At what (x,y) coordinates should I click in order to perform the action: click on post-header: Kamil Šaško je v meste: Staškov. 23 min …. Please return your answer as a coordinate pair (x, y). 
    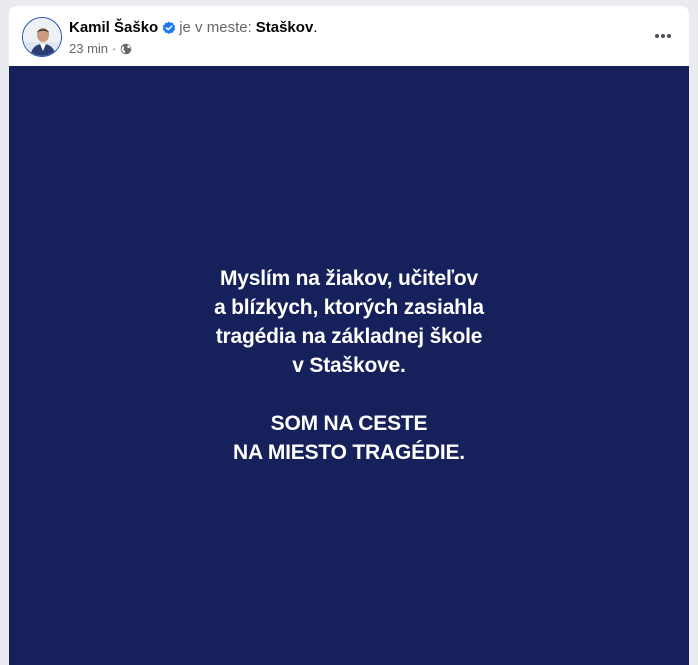
    Looking at the image, I should click on (349, 36).